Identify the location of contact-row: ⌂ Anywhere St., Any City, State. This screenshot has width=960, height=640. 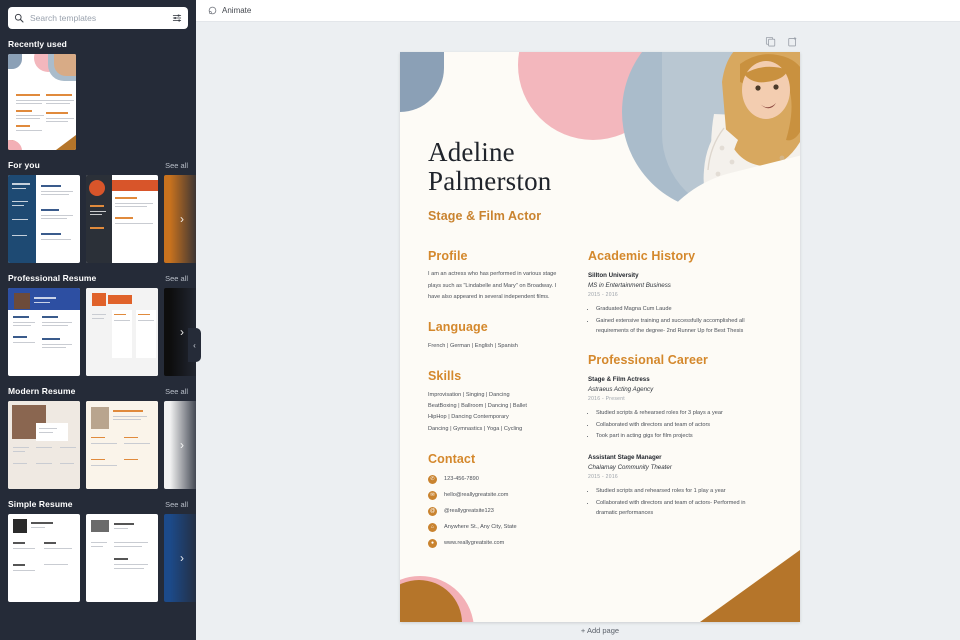
(498, 527).